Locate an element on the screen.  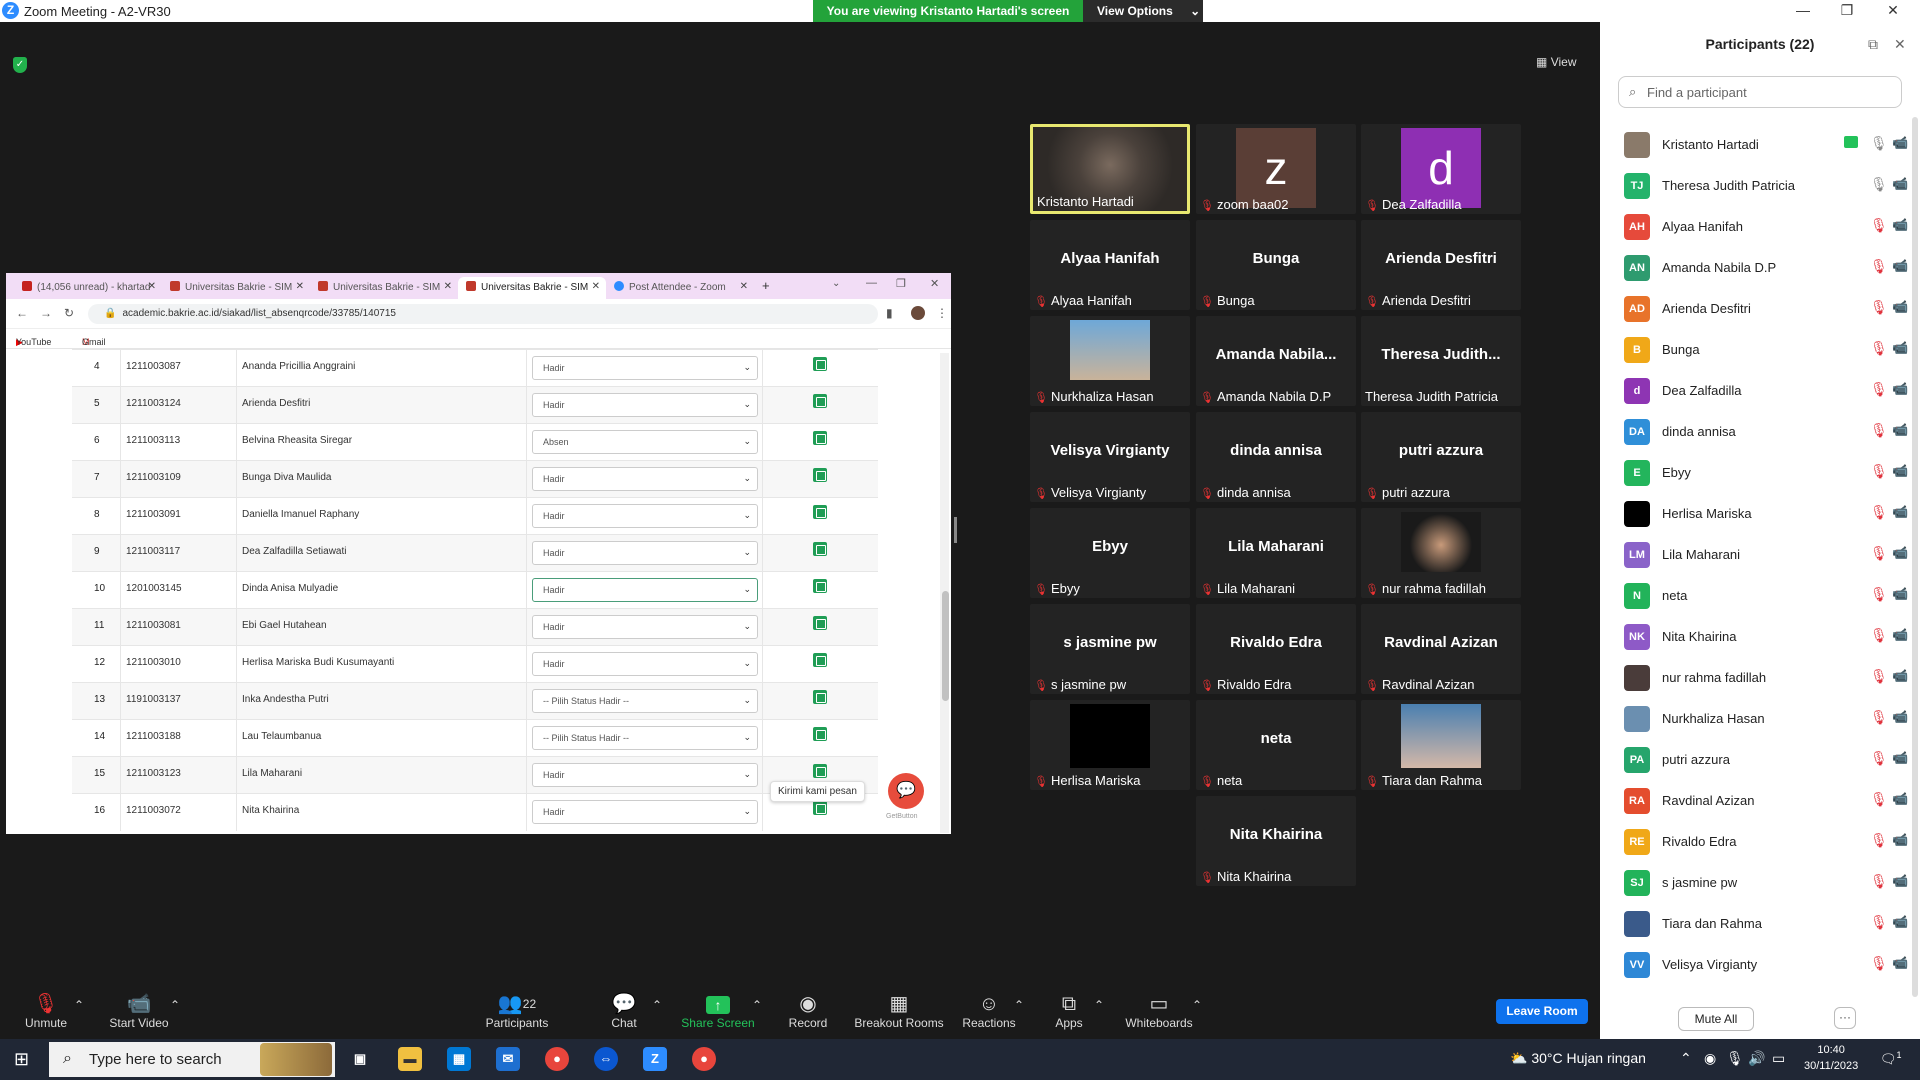
share-options-caret-icon: ⌃ is located at coordinates (757, 1005).